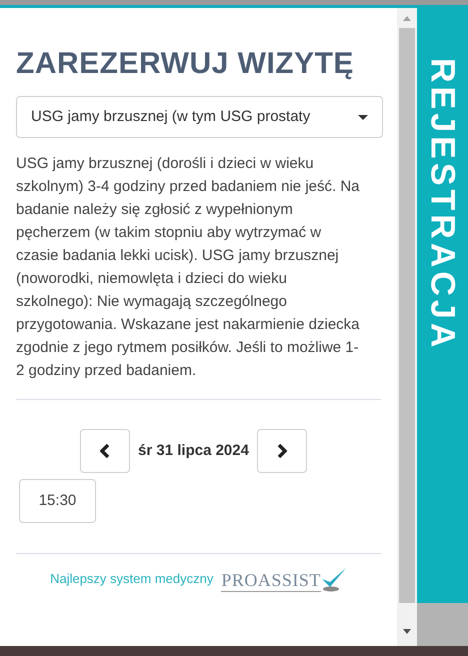 The width and height of the screenshot is (468, 656). What do you see at coordinates (271, 580) in the screenshot?
I see `logo-text: PROASSIST` at bounding box center [271, 580].